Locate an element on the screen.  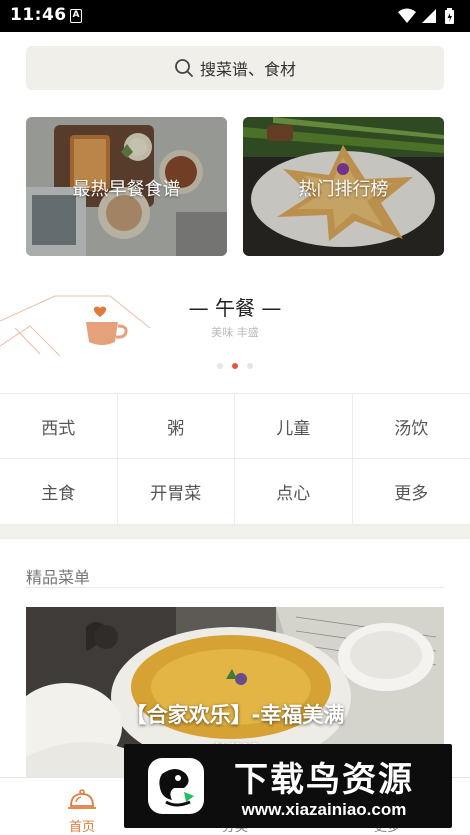
category-dim-sum: 点心 is located at coordinates (294, 491).